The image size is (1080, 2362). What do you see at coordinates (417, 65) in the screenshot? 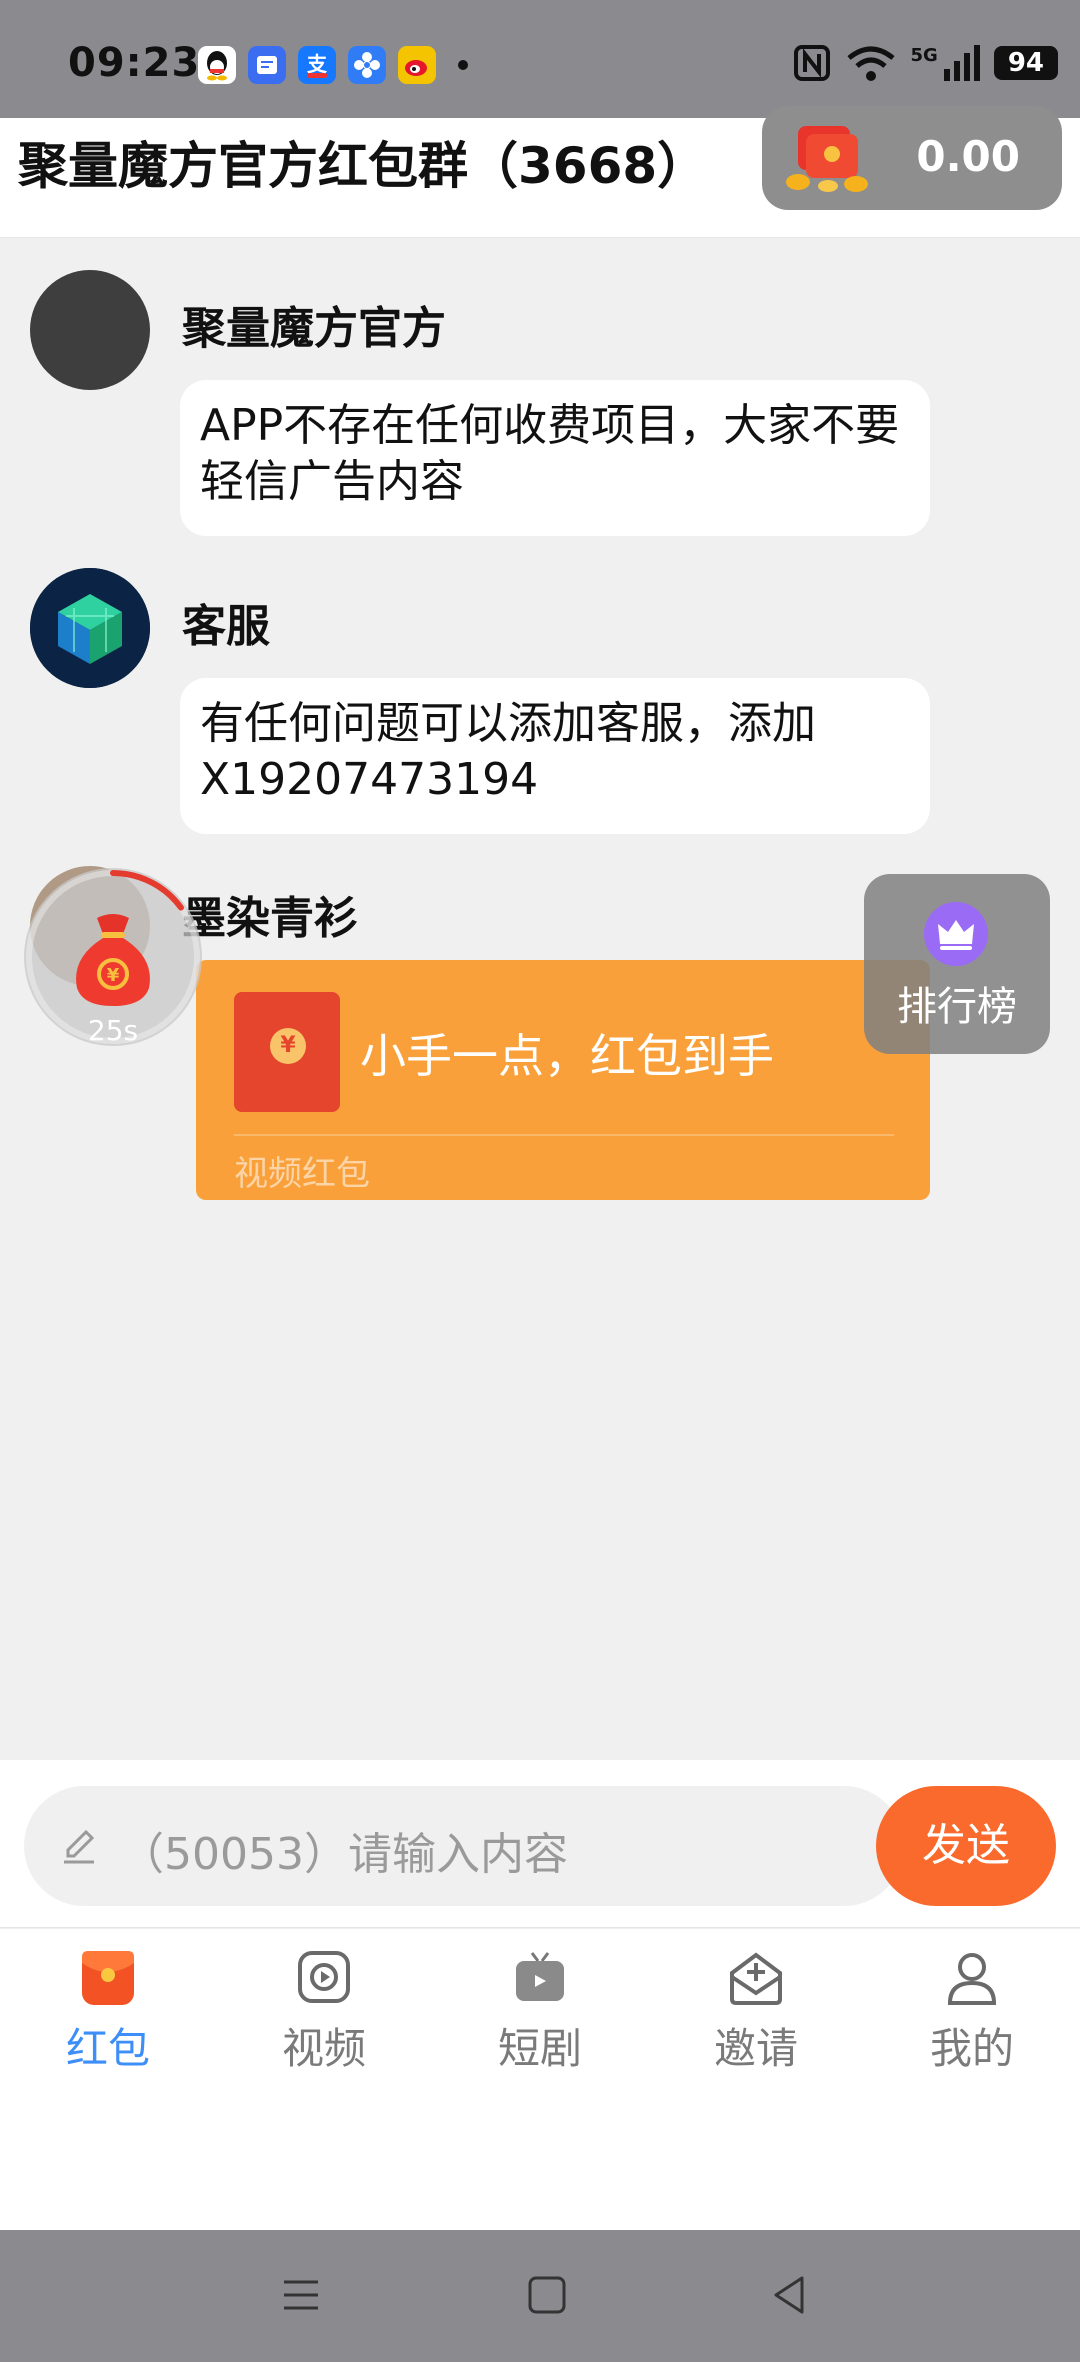
I see `weibo-icon` at bounding box center [417, 65].